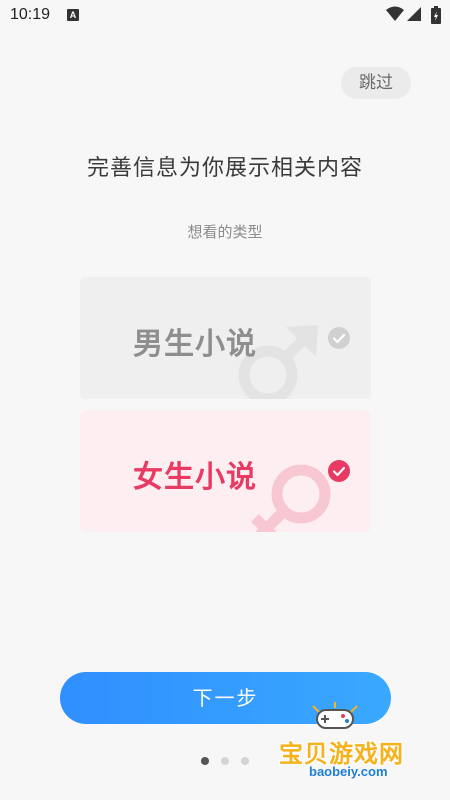  I want to click on option-male-novel: 男生小说, so click(225, 338).